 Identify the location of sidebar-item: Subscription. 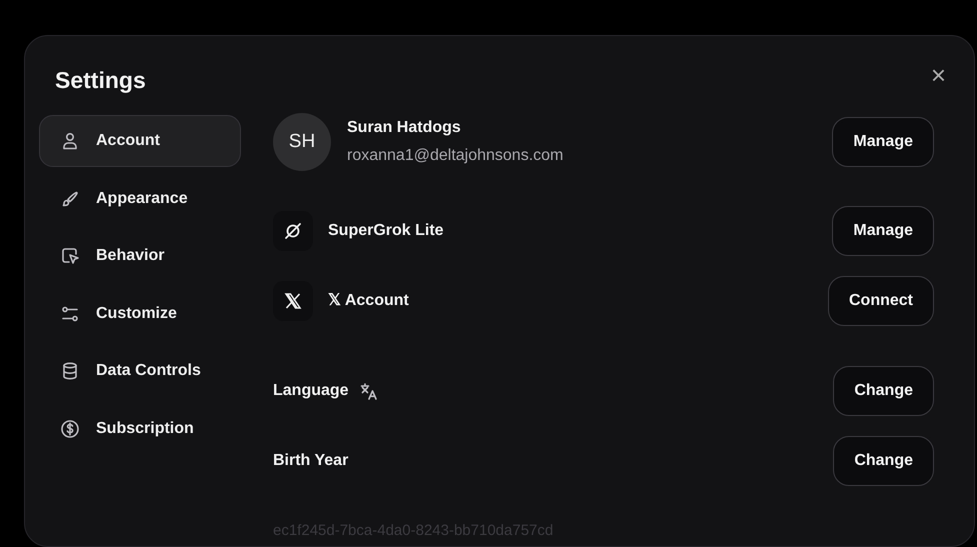
(140, 428).